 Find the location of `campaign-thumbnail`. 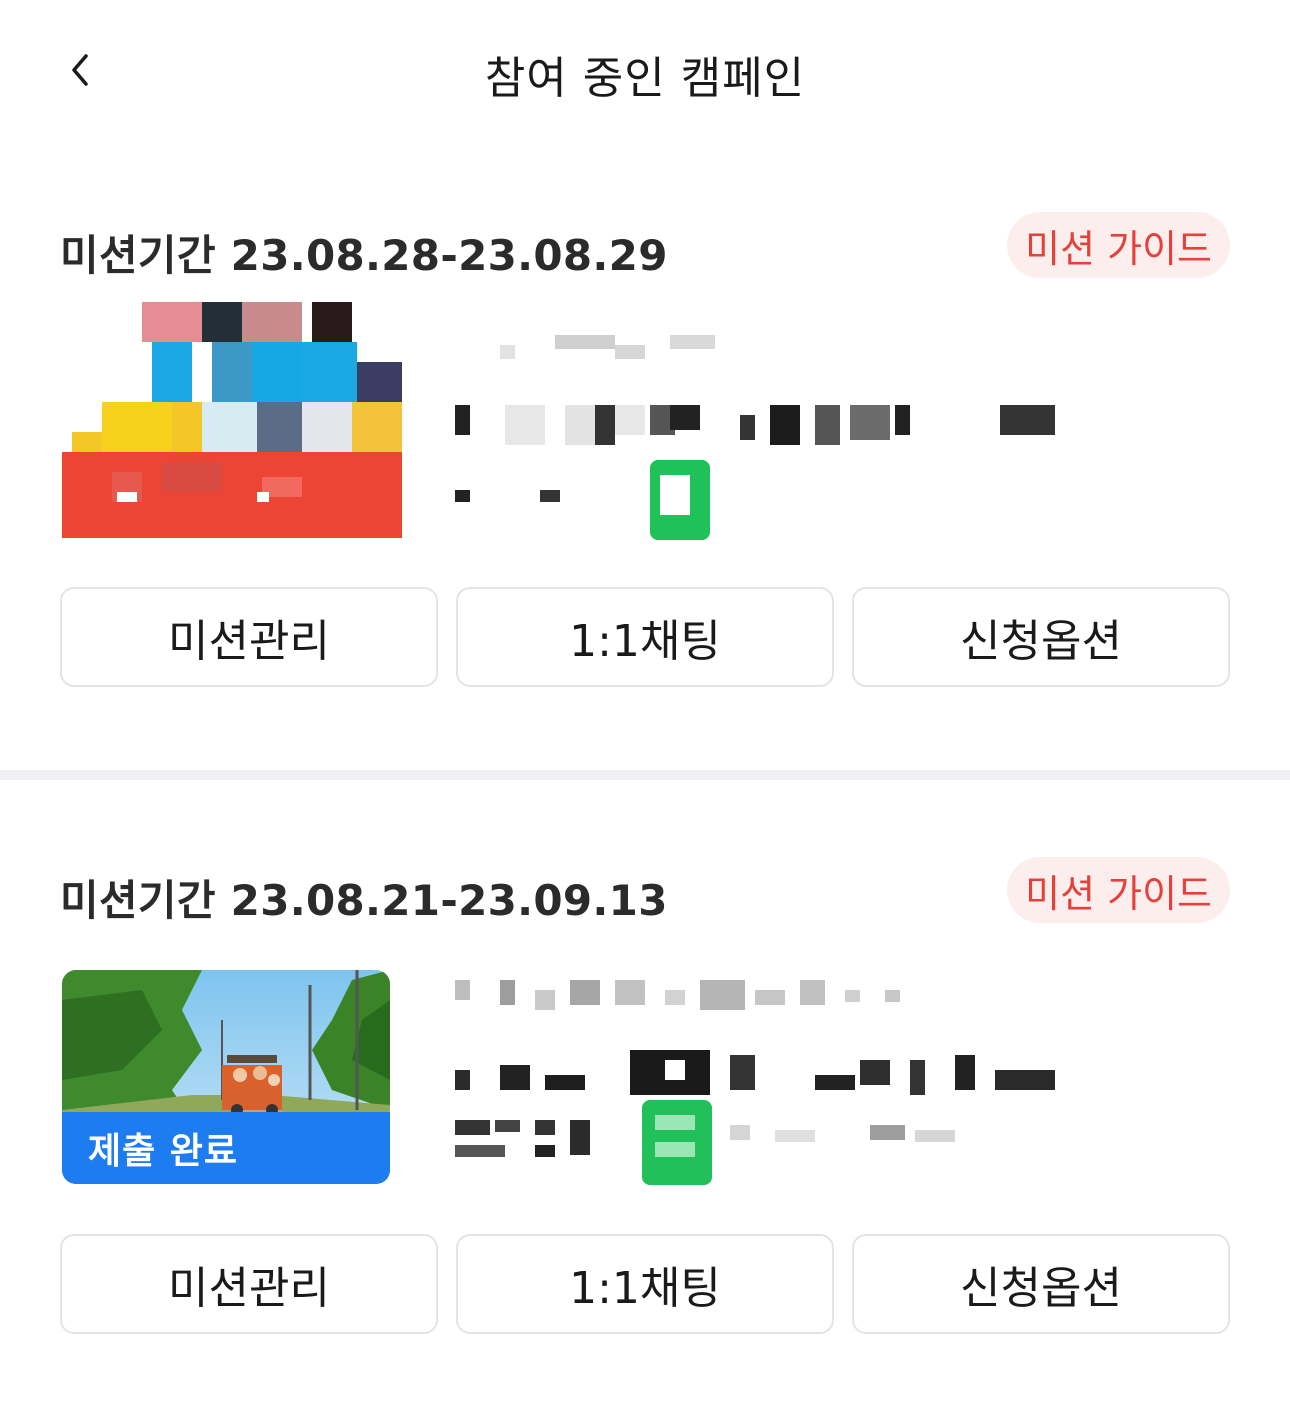

campaign-thumbnail is located at coordinates (232, 420).